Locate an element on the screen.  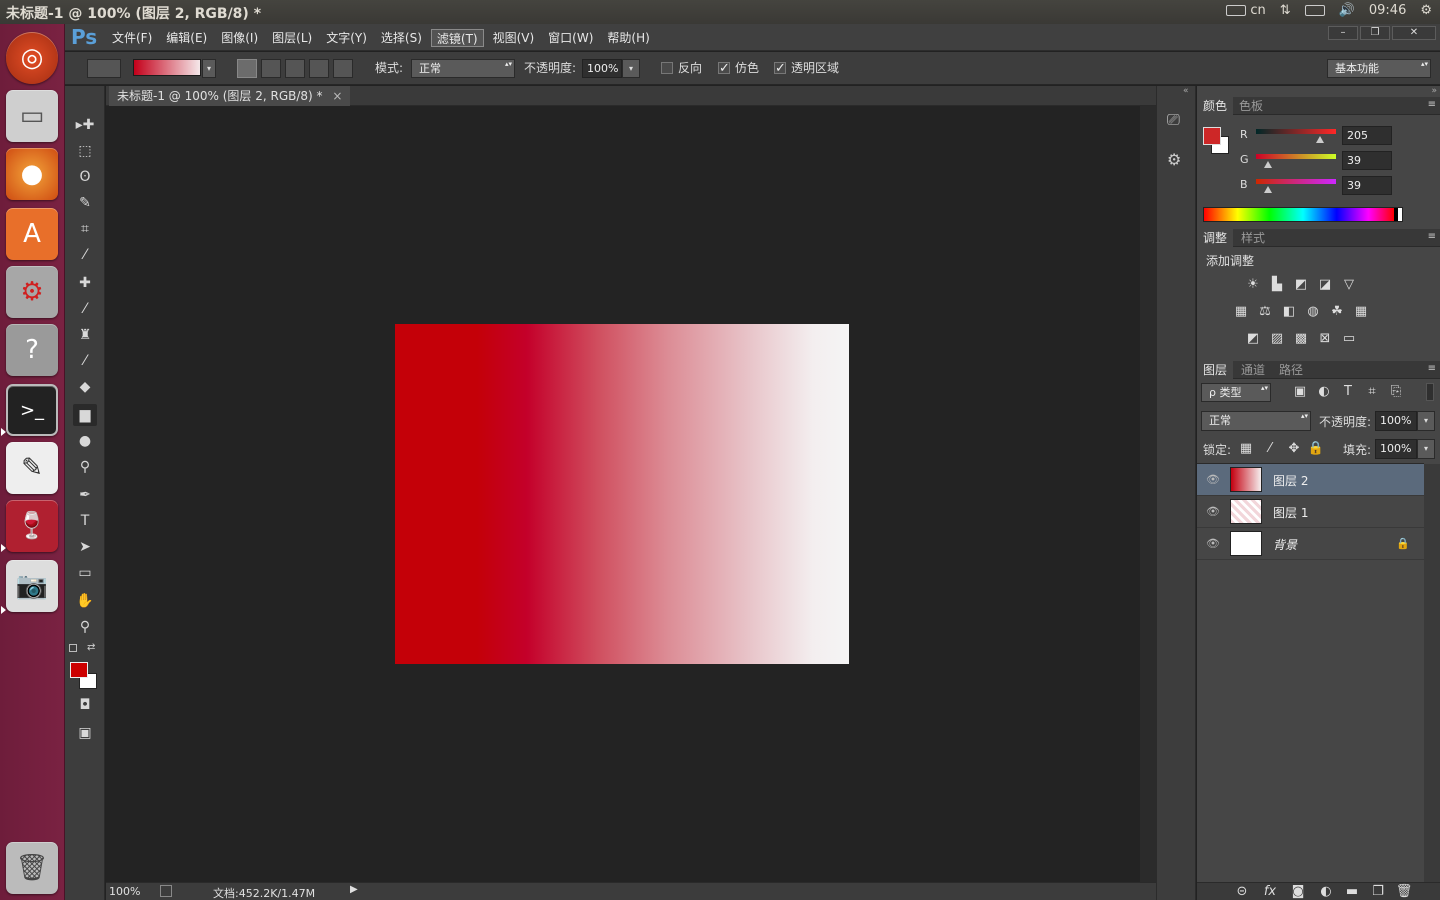
filter-type-layers-icon: T is located at coordinates (1348, 392).